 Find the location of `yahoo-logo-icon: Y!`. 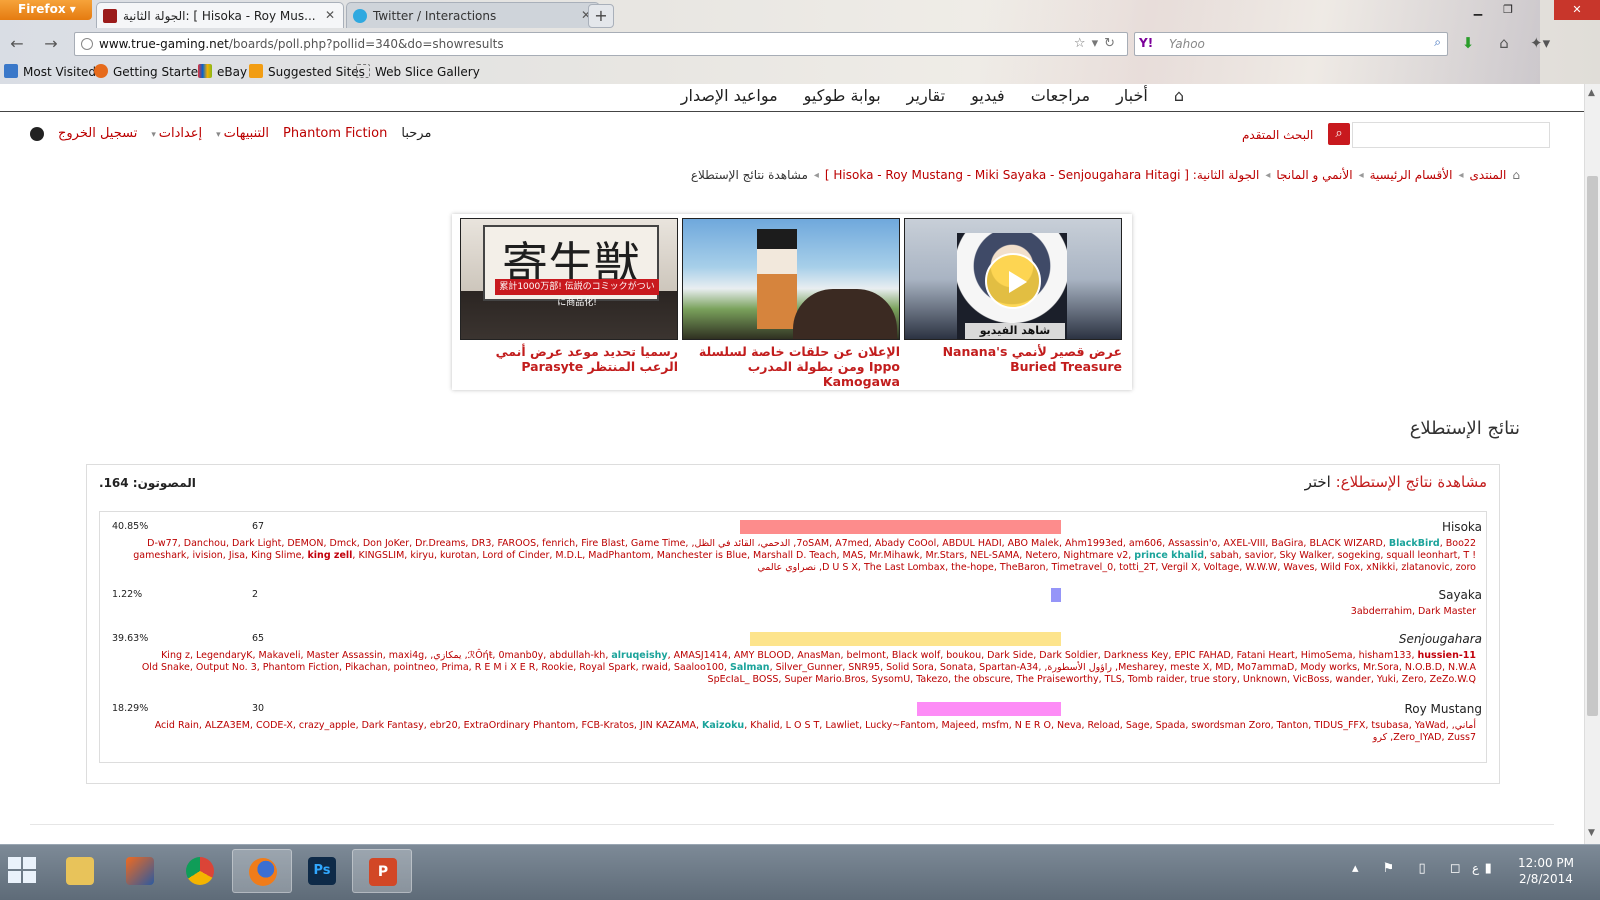

yahoo-logo-icon: Y! is located at coordinates (1146, 43).